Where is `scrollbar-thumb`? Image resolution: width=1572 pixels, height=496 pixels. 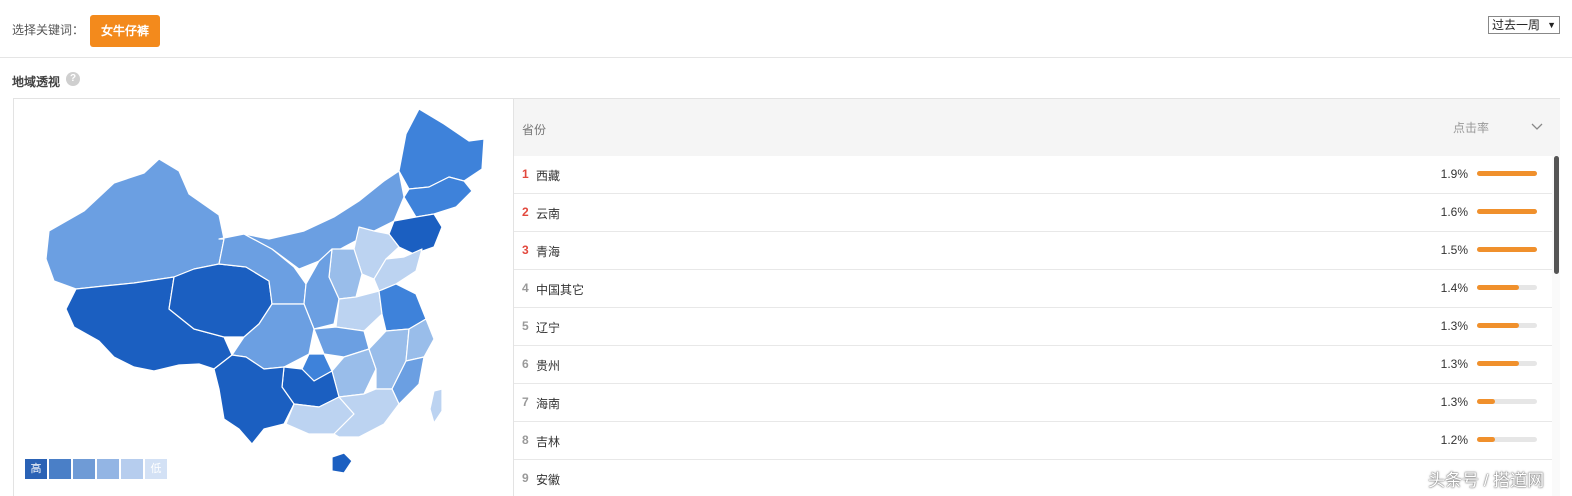
scrollbar-thumb is located at coordinates (1556, 215).